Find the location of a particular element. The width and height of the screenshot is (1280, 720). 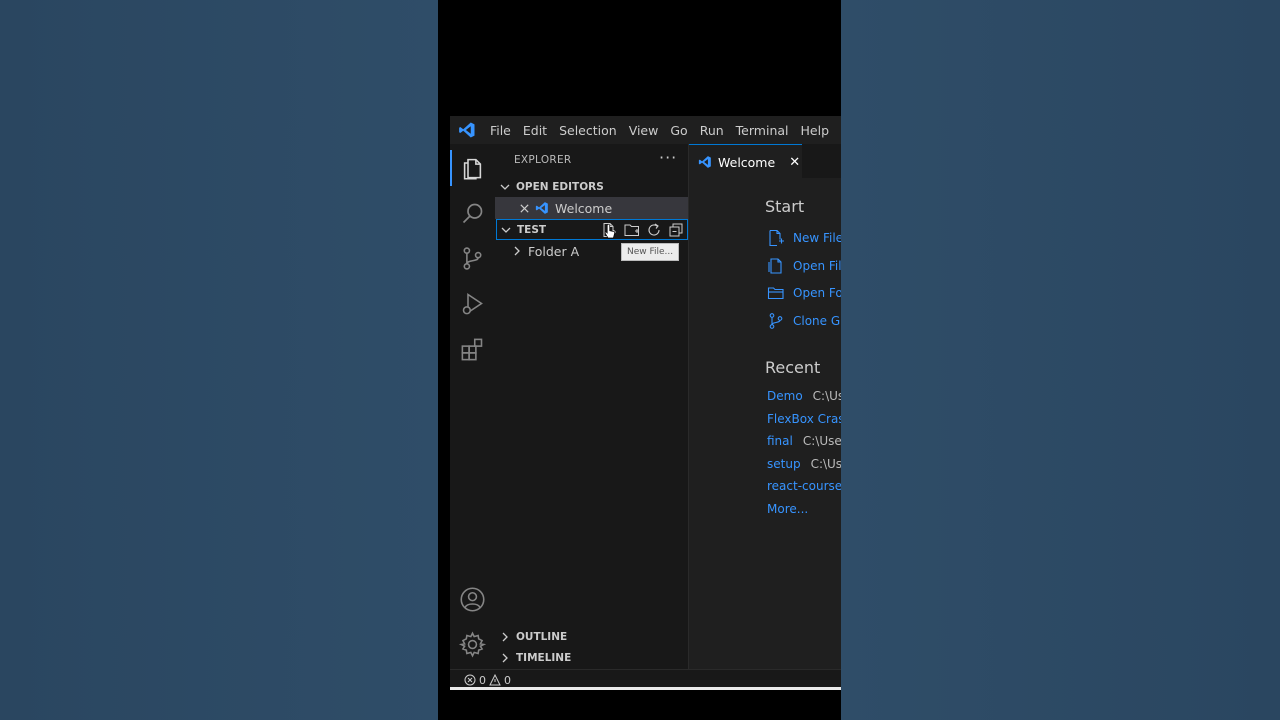

source-control-icon is located at coordinates (472, 258).